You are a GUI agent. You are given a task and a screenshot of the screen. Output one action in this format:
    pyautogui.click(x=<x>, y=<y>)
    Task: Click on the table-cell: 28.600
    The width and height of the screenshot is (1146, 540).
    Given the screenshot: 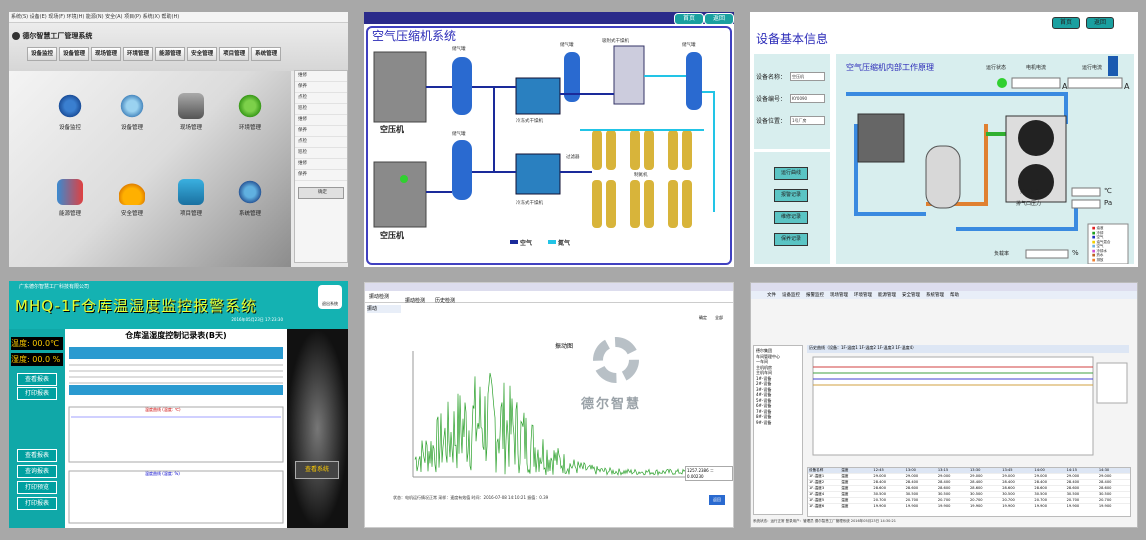 What is the action you would take?
    pyautogui.click(x=1008, y=488)
    